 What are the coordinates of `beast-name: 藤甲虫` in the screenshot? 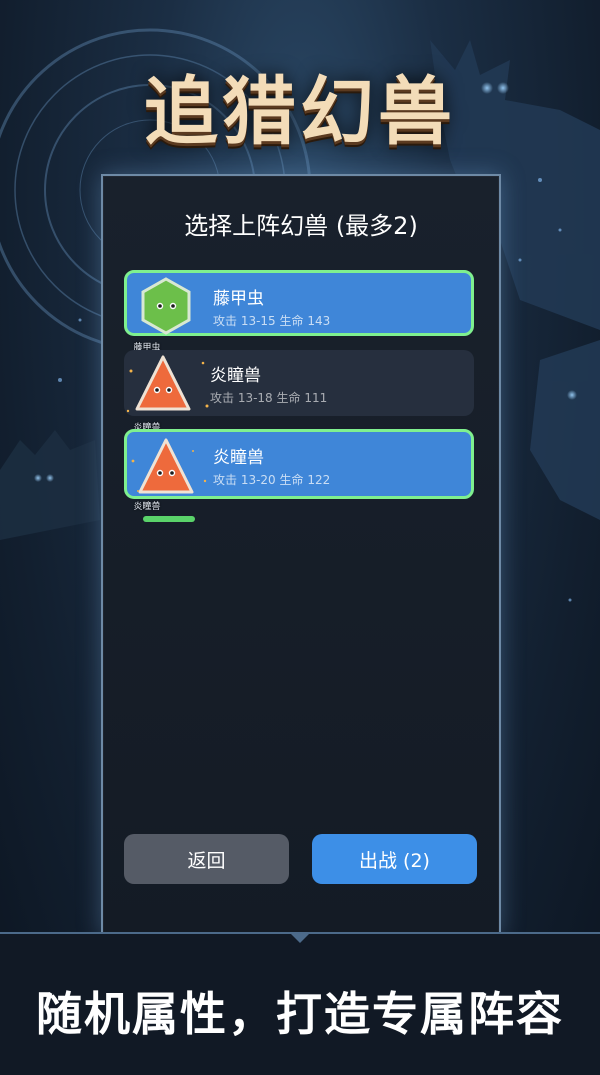 It's located at (238, 299).